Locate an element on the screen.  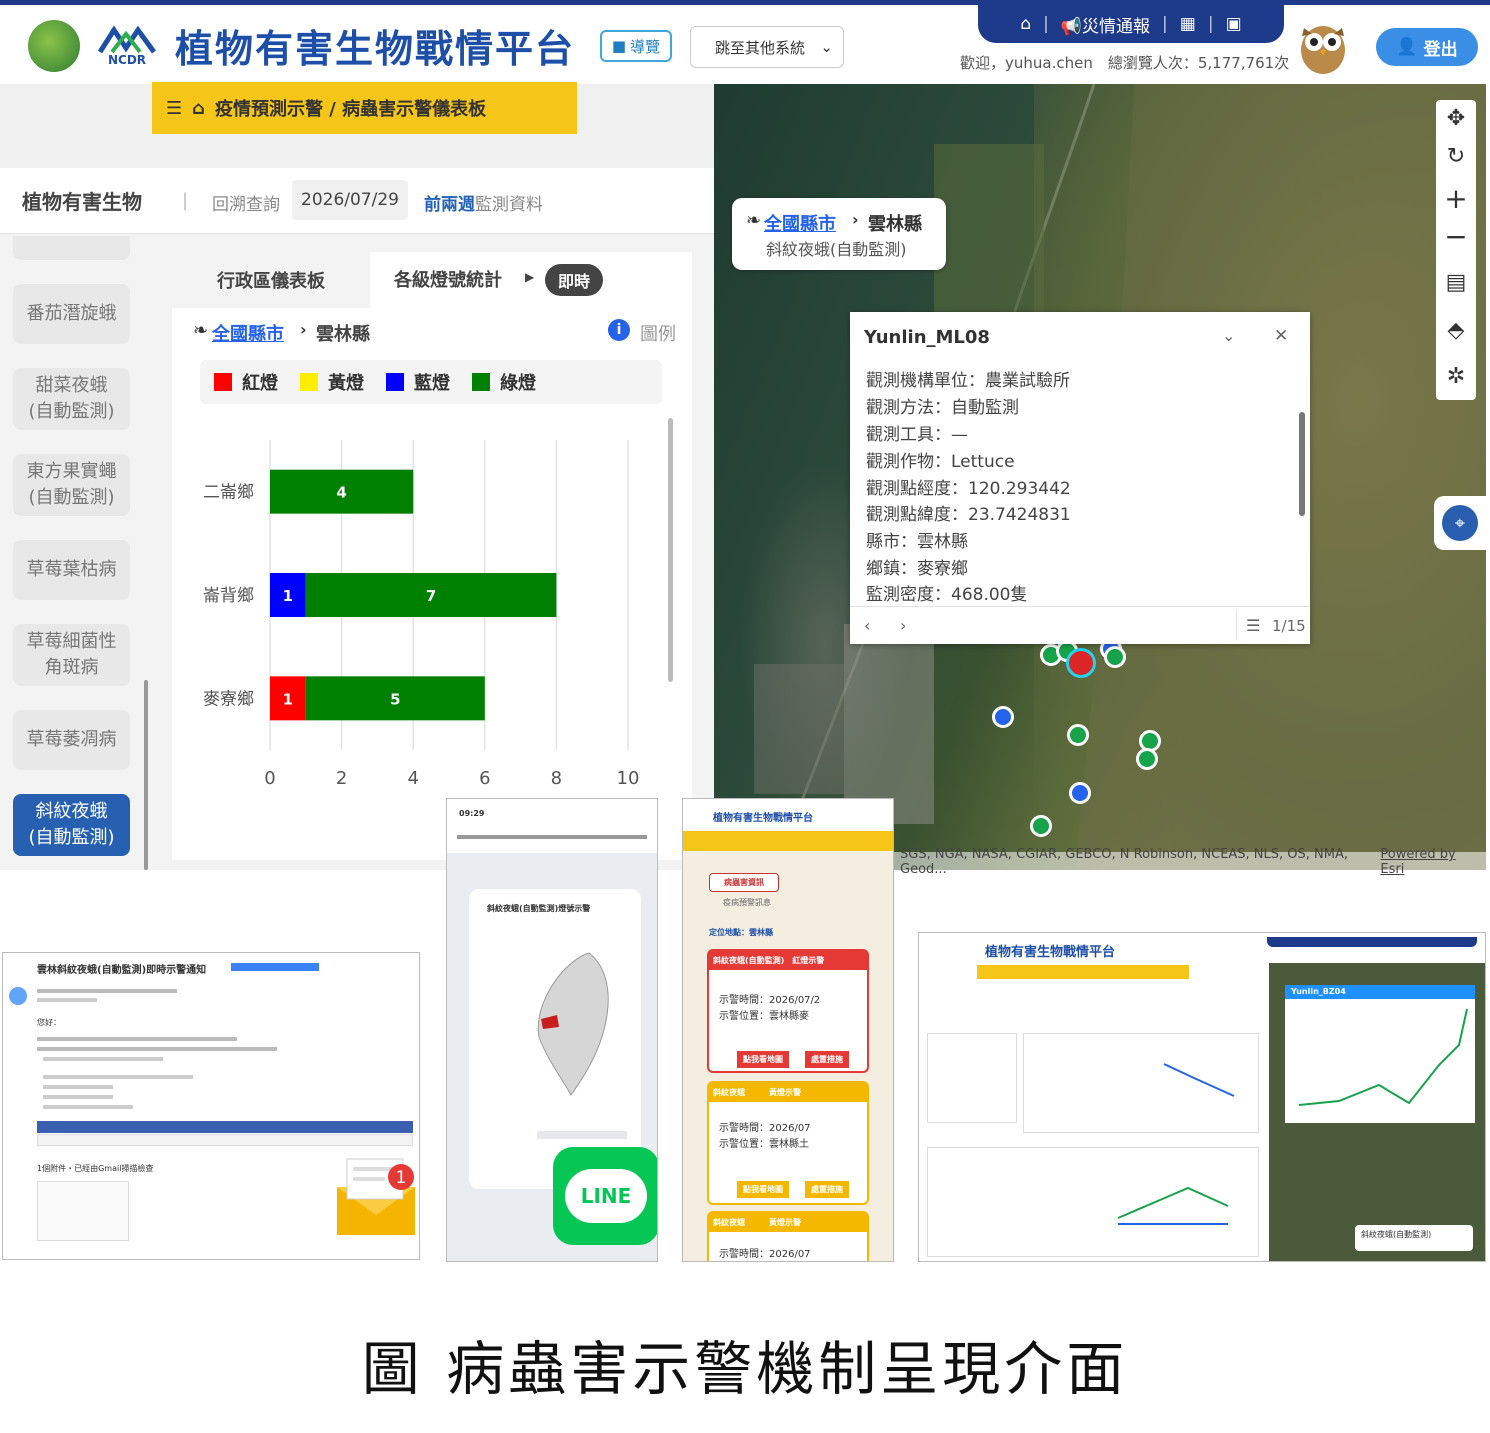
close-icon: ✕ is located at coordinates (1281, 336).